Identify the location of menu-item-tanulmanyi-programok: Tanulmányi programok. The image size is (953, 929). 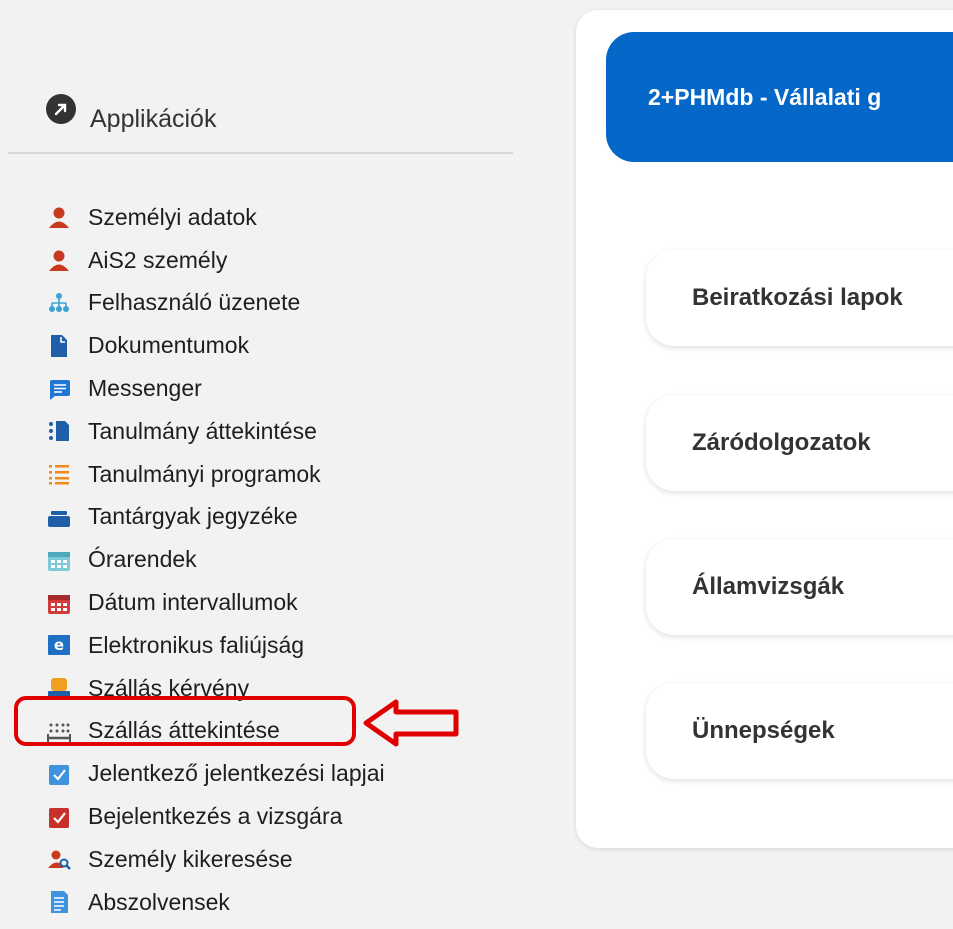
(215, 474).